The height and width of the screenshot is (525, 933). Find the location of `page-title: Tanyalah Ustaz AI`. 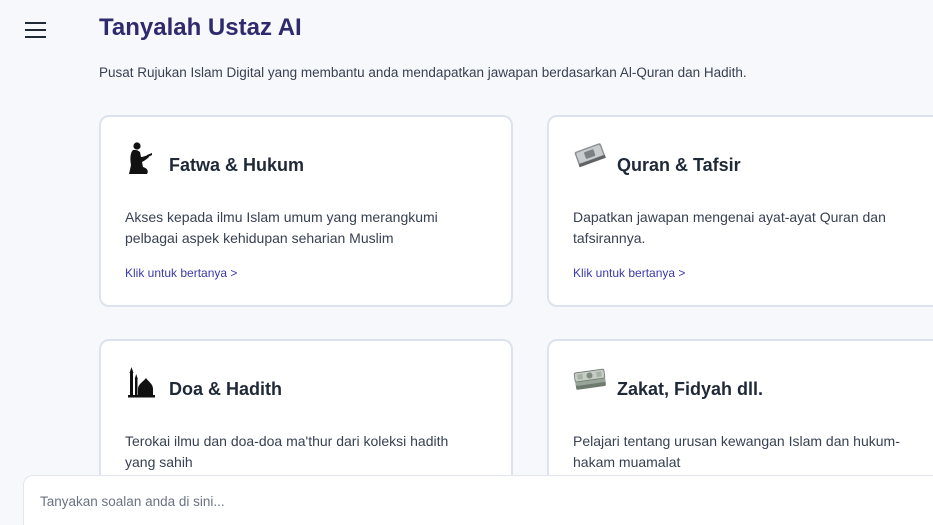

page-title: Tanyalah Ustaz AI is located at coordinates (200, 27).